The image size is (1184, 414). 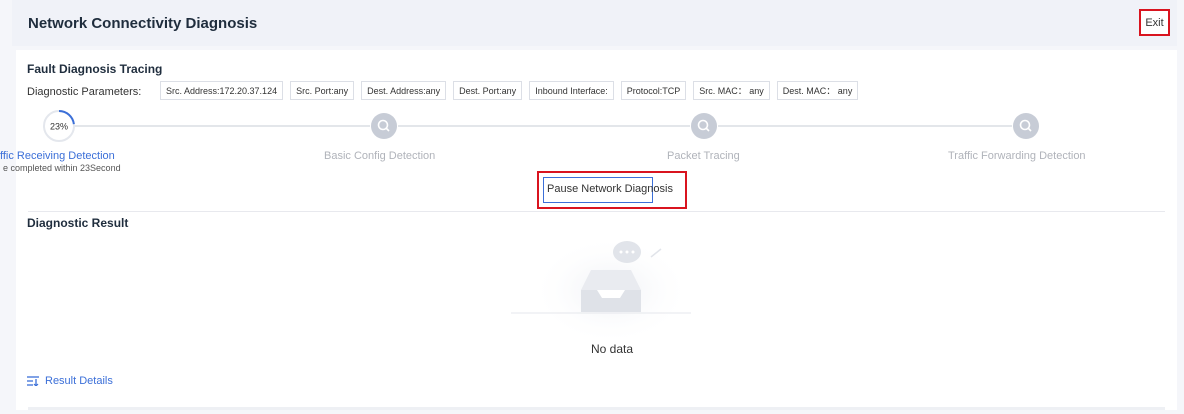 I want to click on pause-diagnosis-button: Pause Network Diagnosis, so click(x=612, y=190).